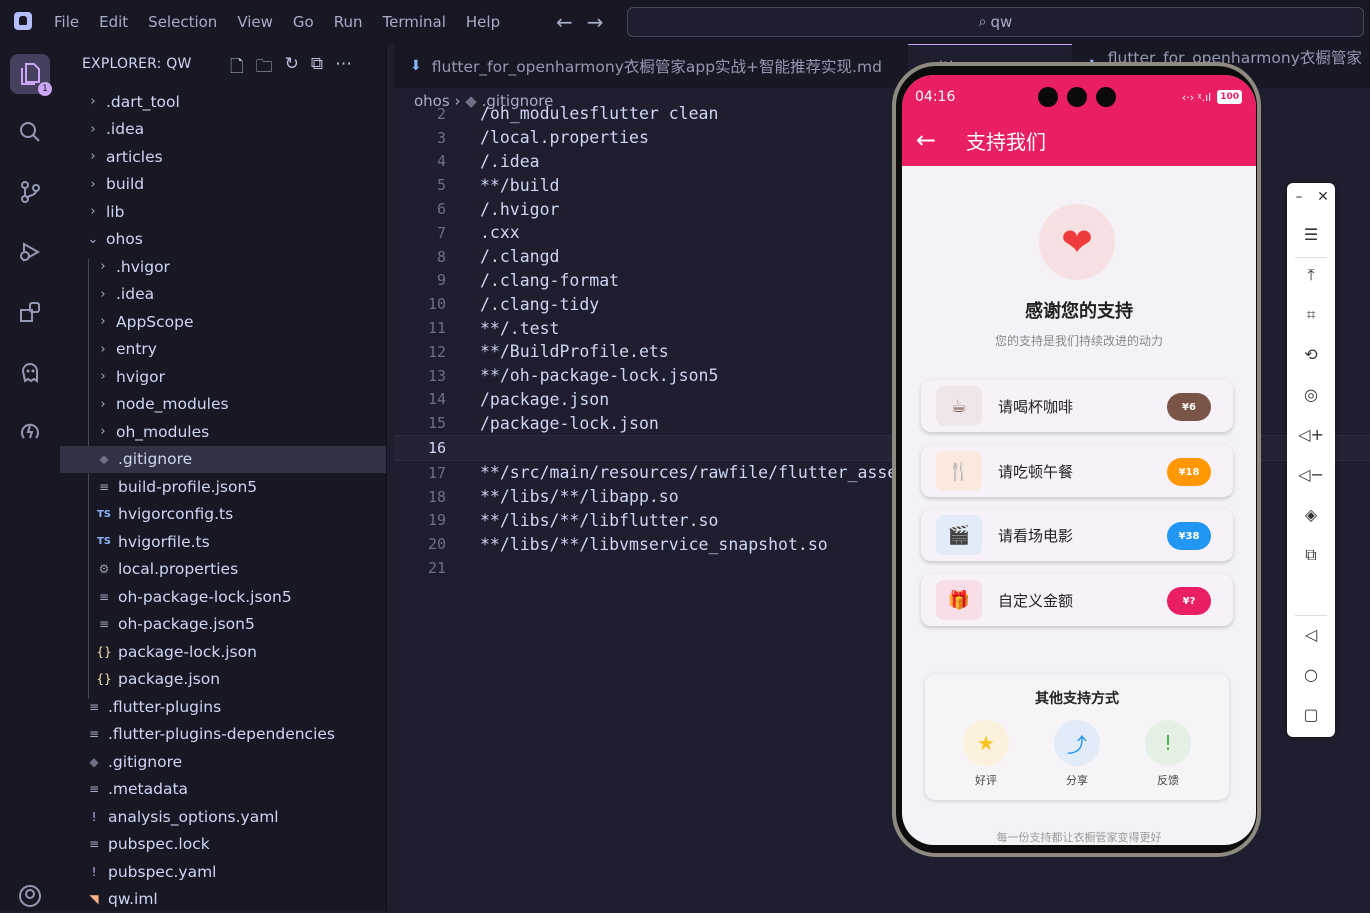 The image size is (1370, 913). Describe the element at coordinates (1311, 474) in the screenshot. I see `volume-down-icon: ◁−` at that location.